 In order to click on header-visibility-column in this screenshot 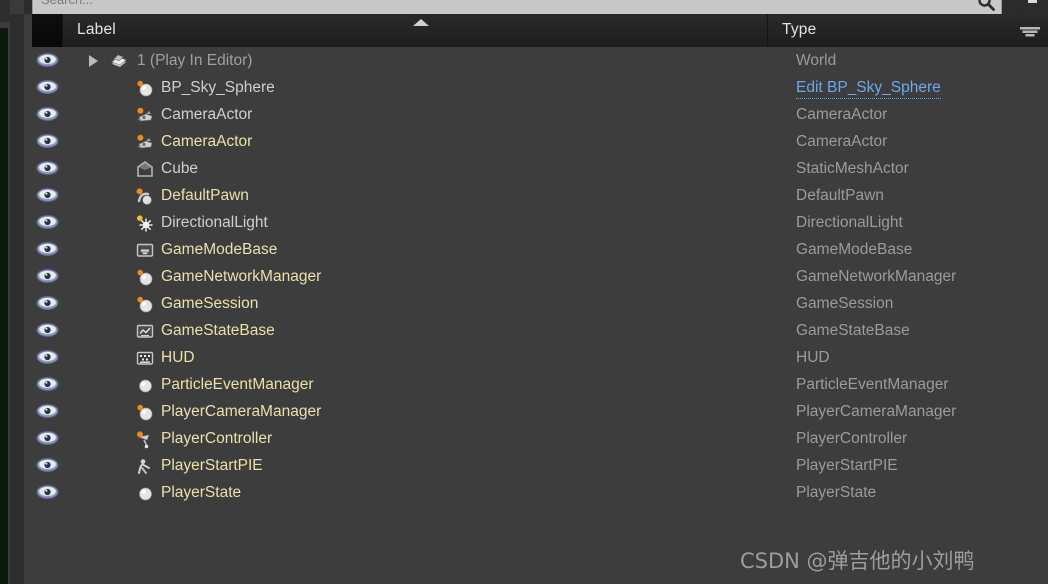, I will do `click(47, 30)`.